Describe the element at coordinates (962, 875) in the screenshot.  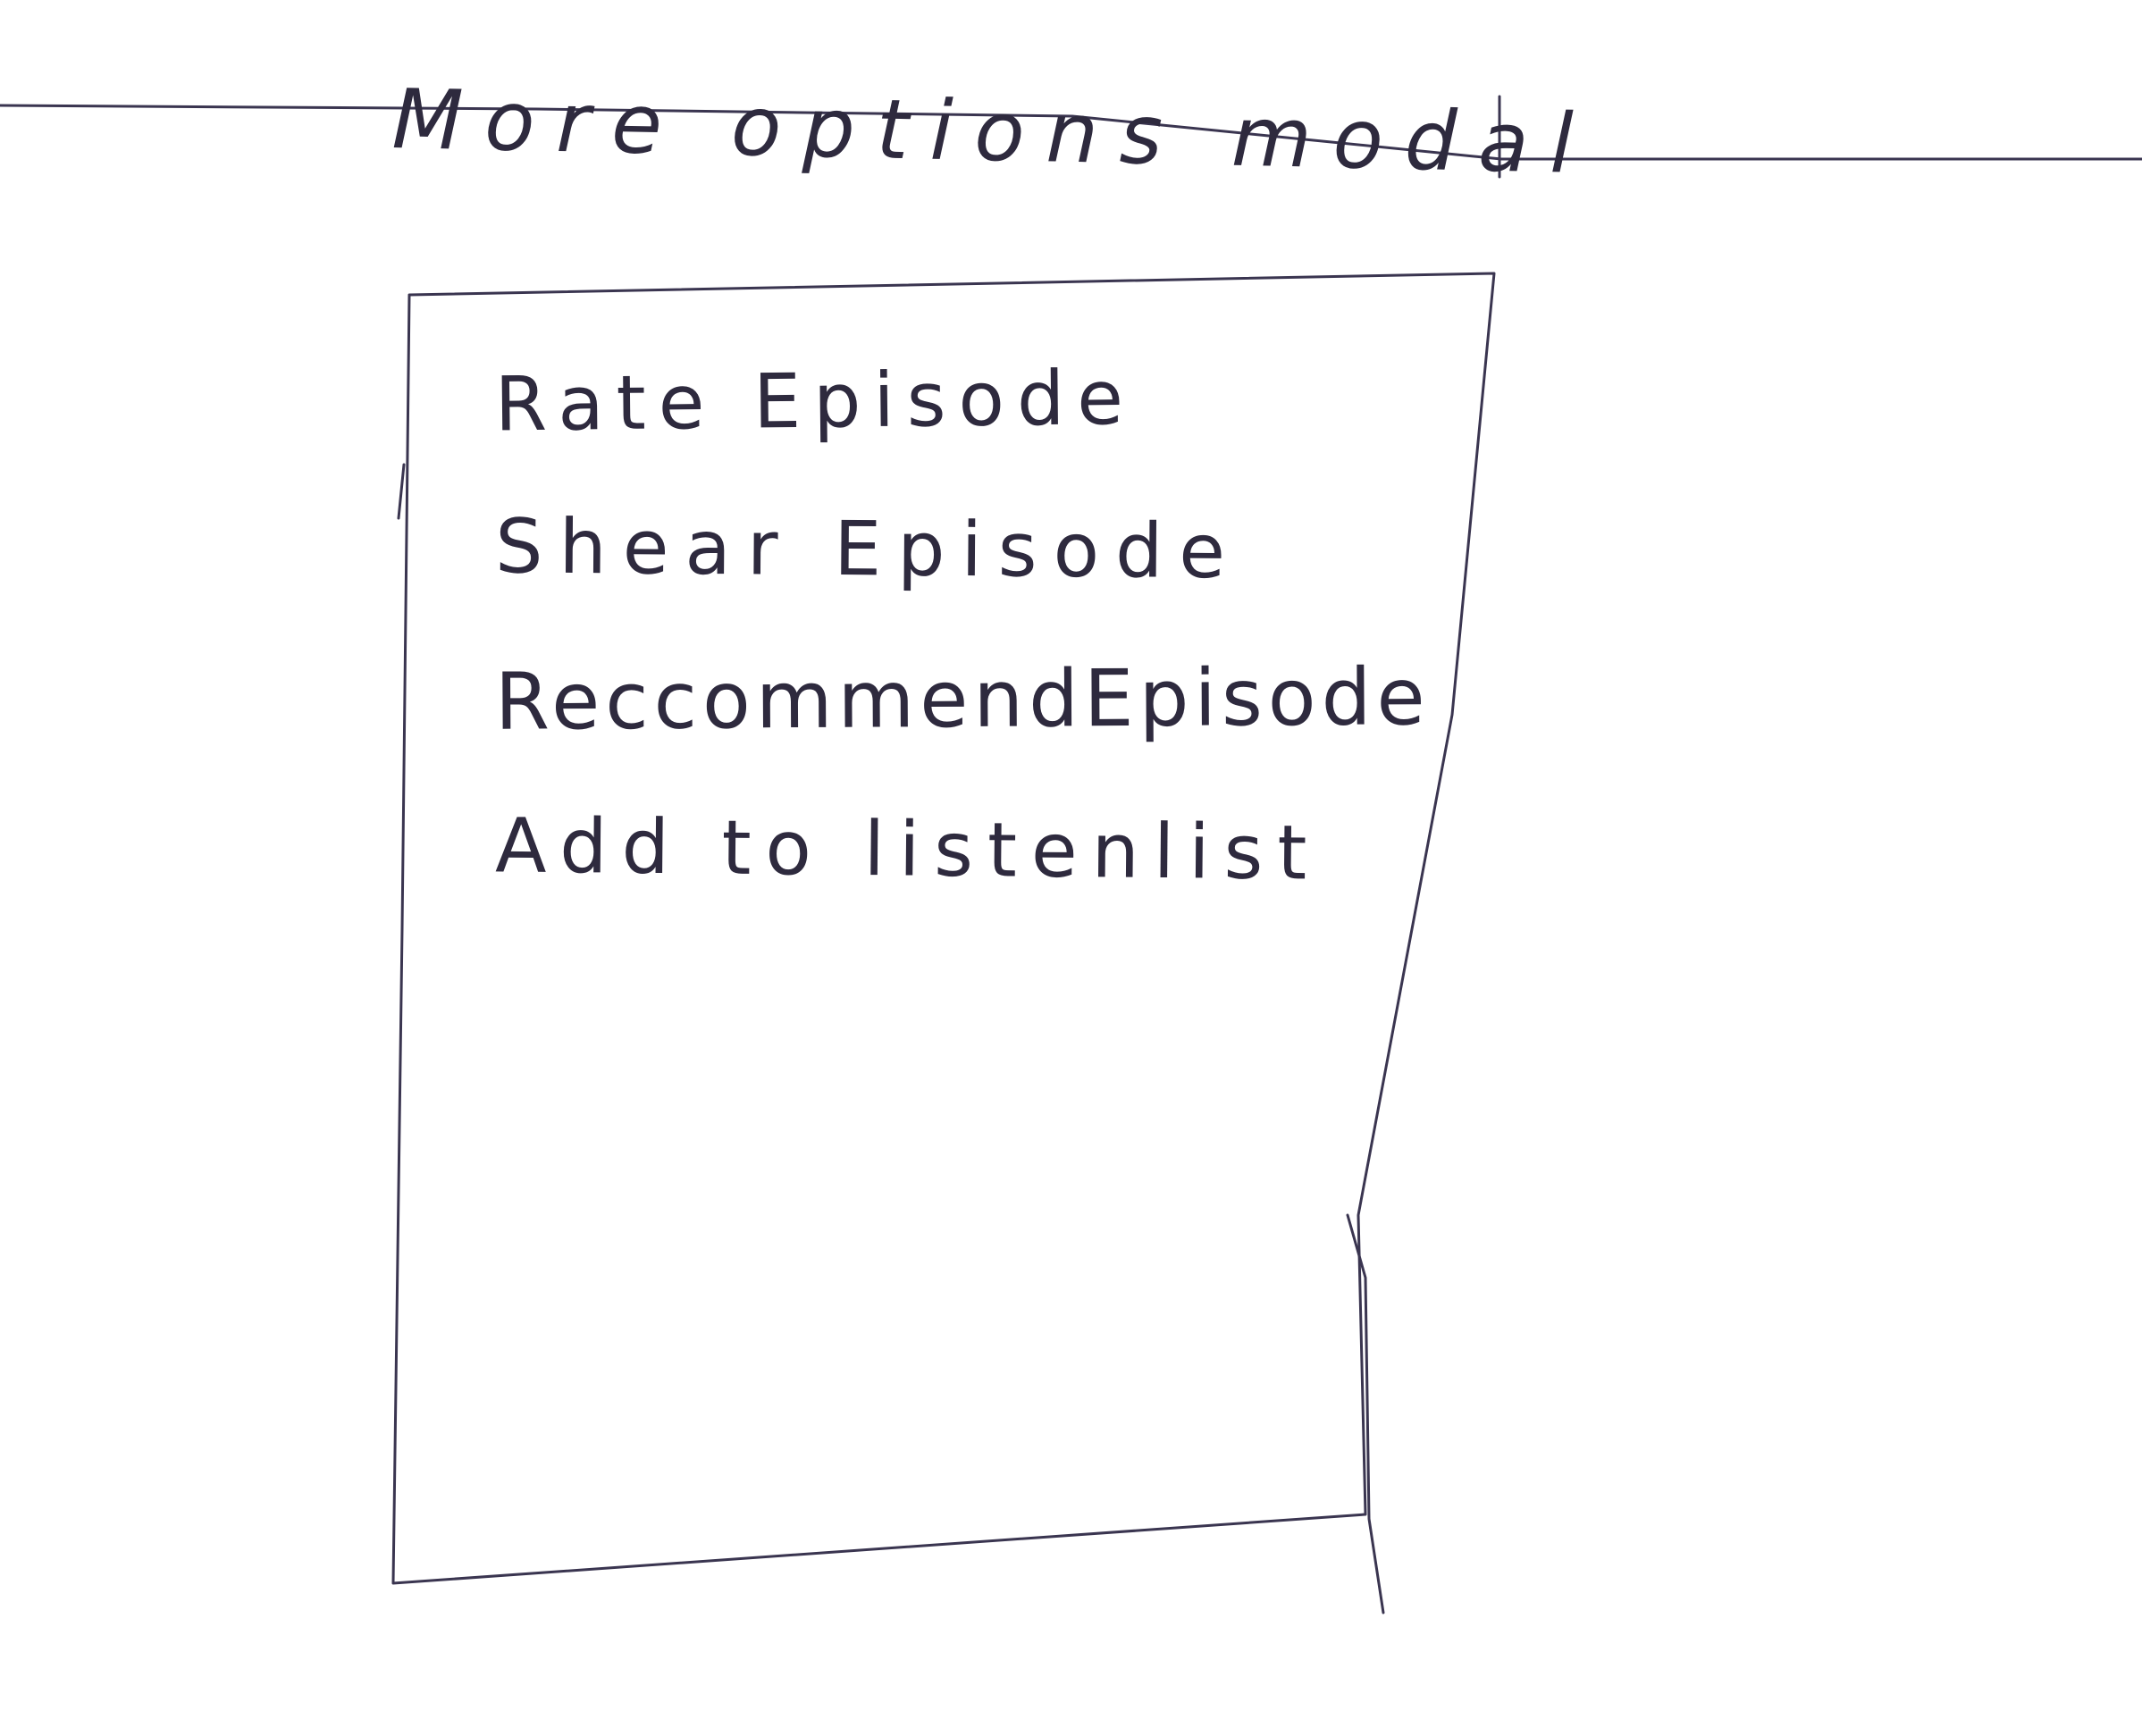
I see `menu-item-add-to-listenlist: Add to listenlist` at that location.